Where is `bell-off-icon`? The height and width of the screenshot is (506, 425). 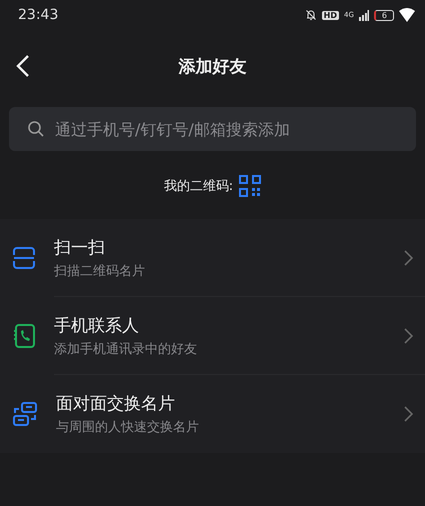
bell-off-icon is located at coordinates (310, 15).